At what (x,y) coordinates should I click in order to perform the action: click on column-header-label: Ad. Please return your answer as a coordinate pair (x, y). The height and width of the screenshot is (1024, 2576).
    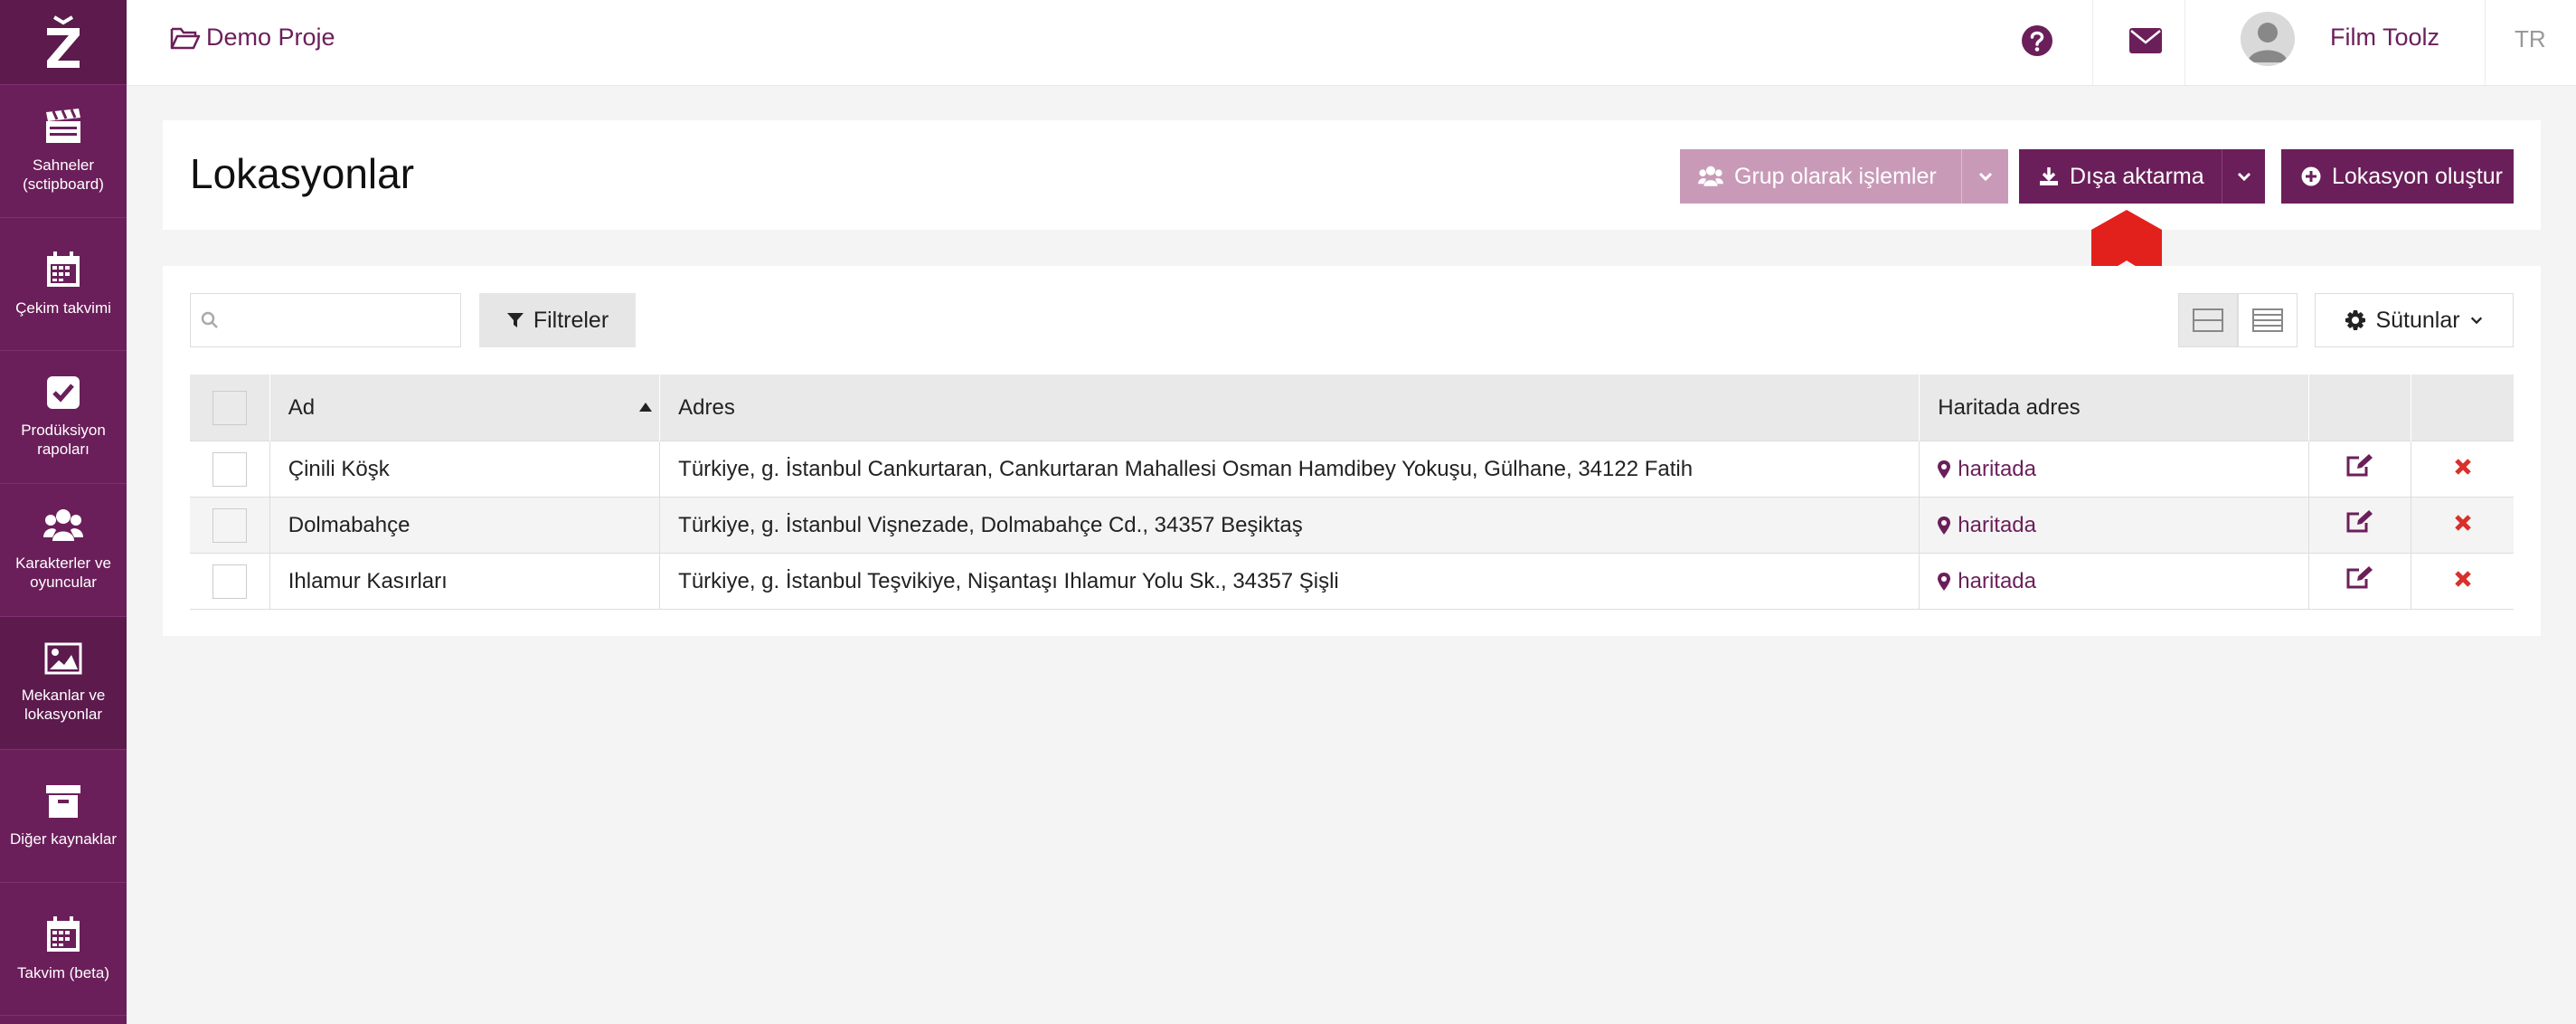
    Looking at the image, I should click on (302, 407).